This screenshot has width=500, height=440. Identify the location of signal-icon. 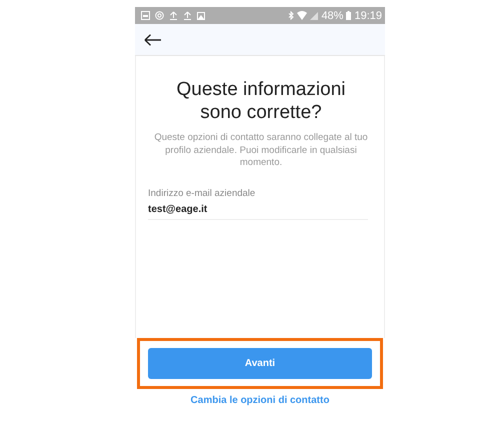
(314, 15).